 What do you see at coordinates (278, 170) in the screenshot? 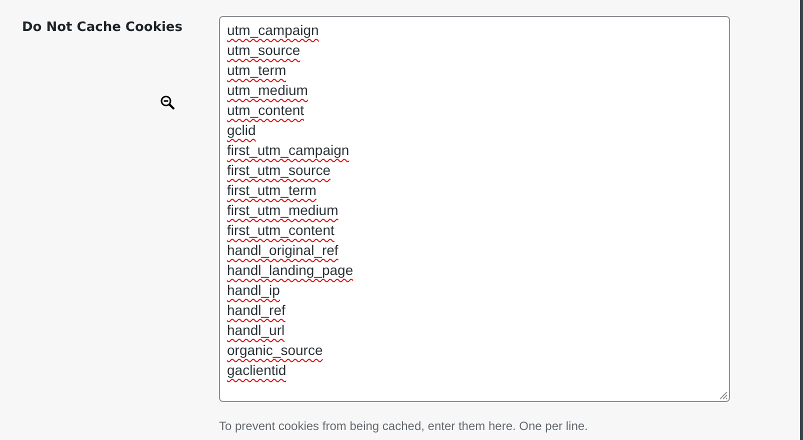
I see `cookie-name: first_utm_source` at bounding box center [278, 170].